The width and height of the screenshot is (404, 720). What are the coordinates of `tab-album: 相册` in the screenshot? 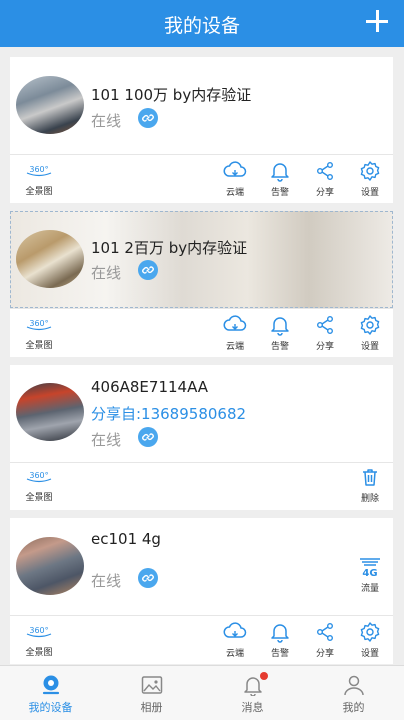 It's located at (151, 693).